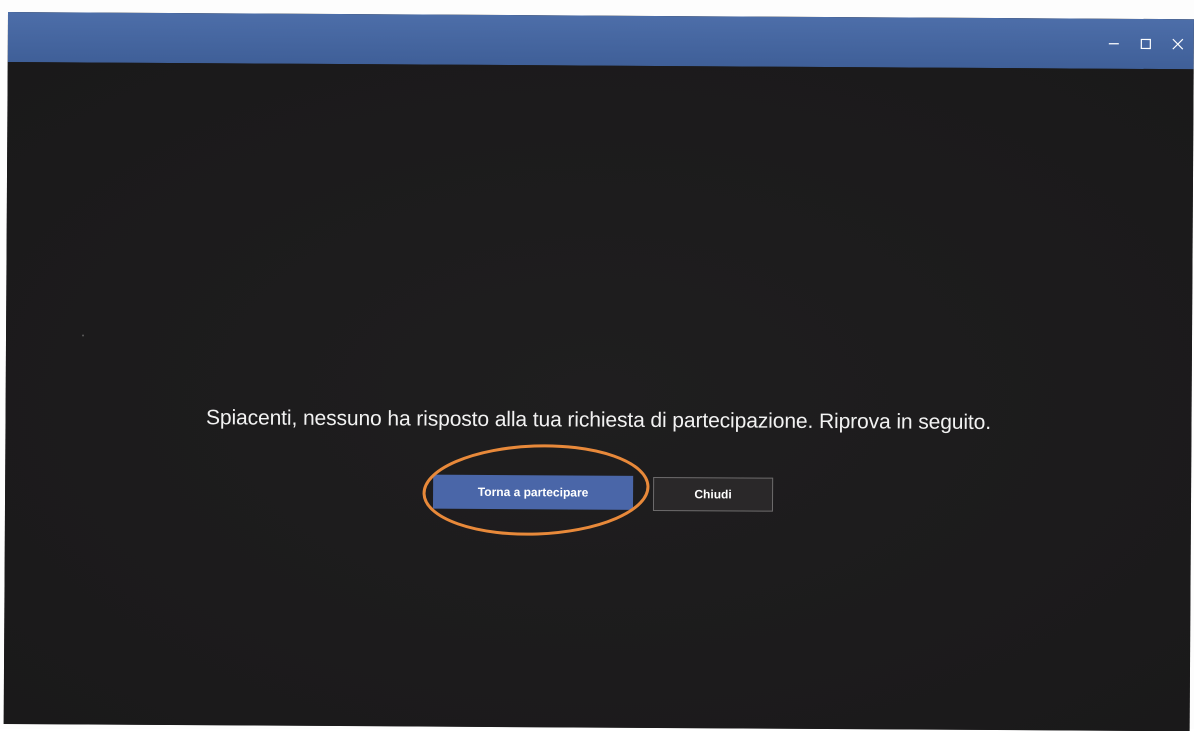 This screenshot has height=731, width=1194. What do you see at coordinates (533, 492) in the screenshot?
I see `rejoin-button: Torna a partecipare` at bounding box center [533, 492].